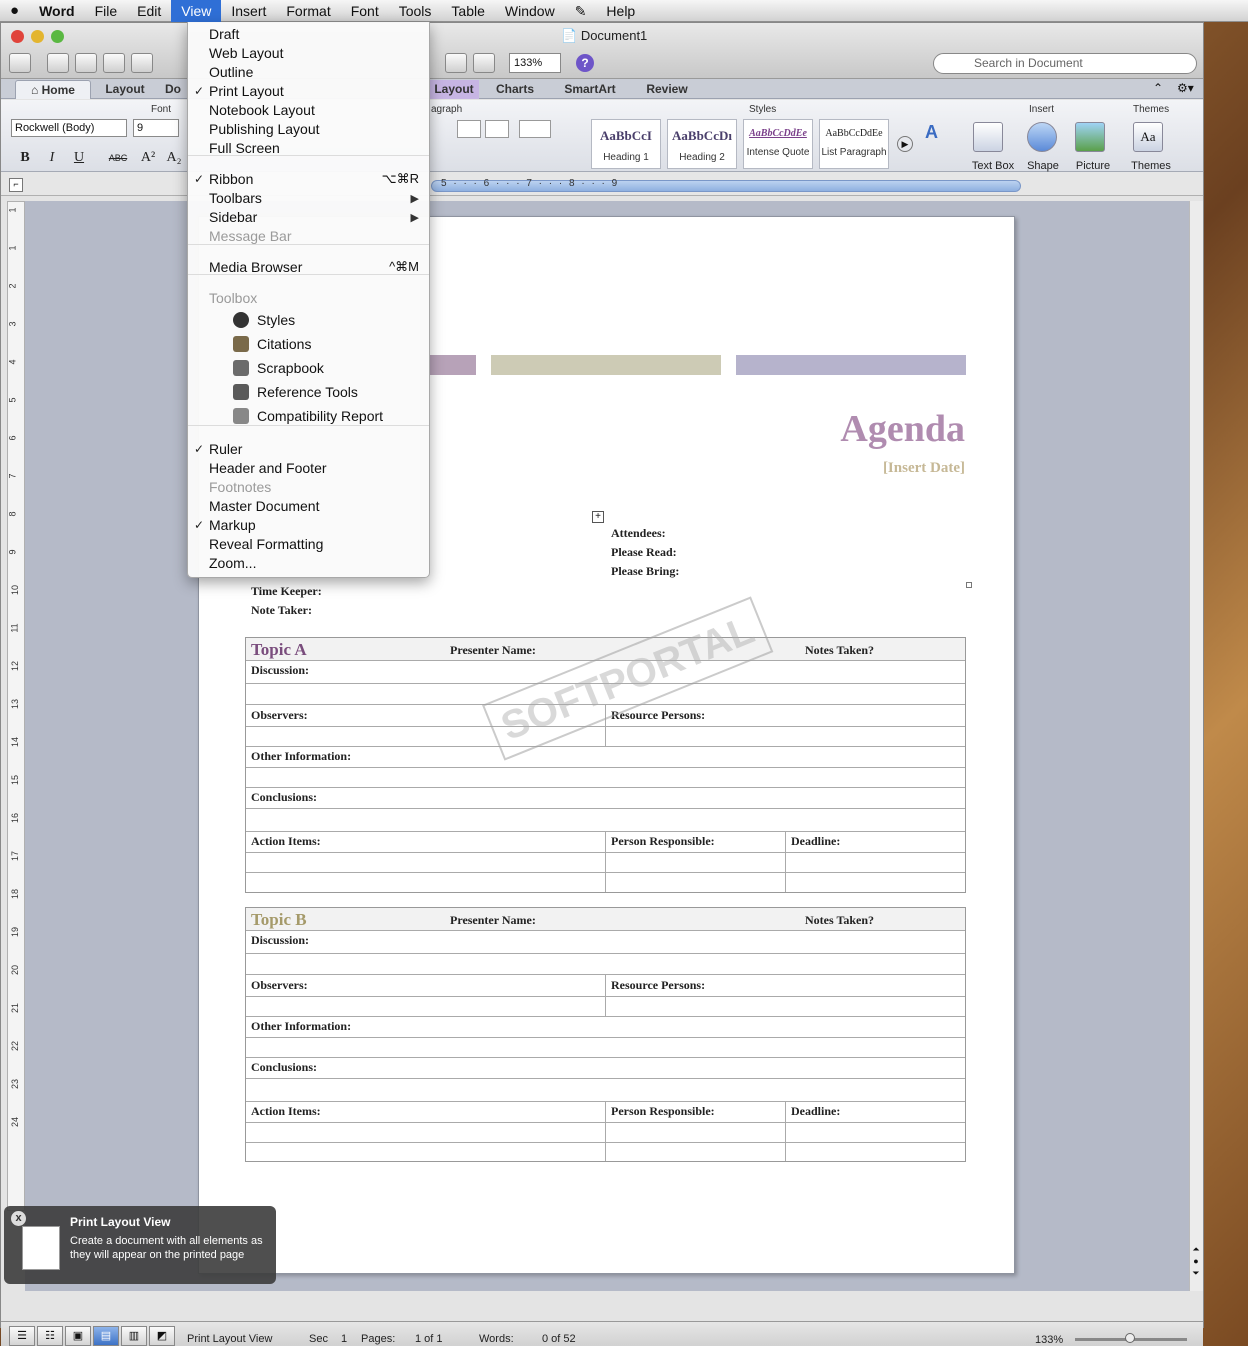 This screenshot has height=1346, width=1248. I want to click on help-icon: ?, so click(585, 63).